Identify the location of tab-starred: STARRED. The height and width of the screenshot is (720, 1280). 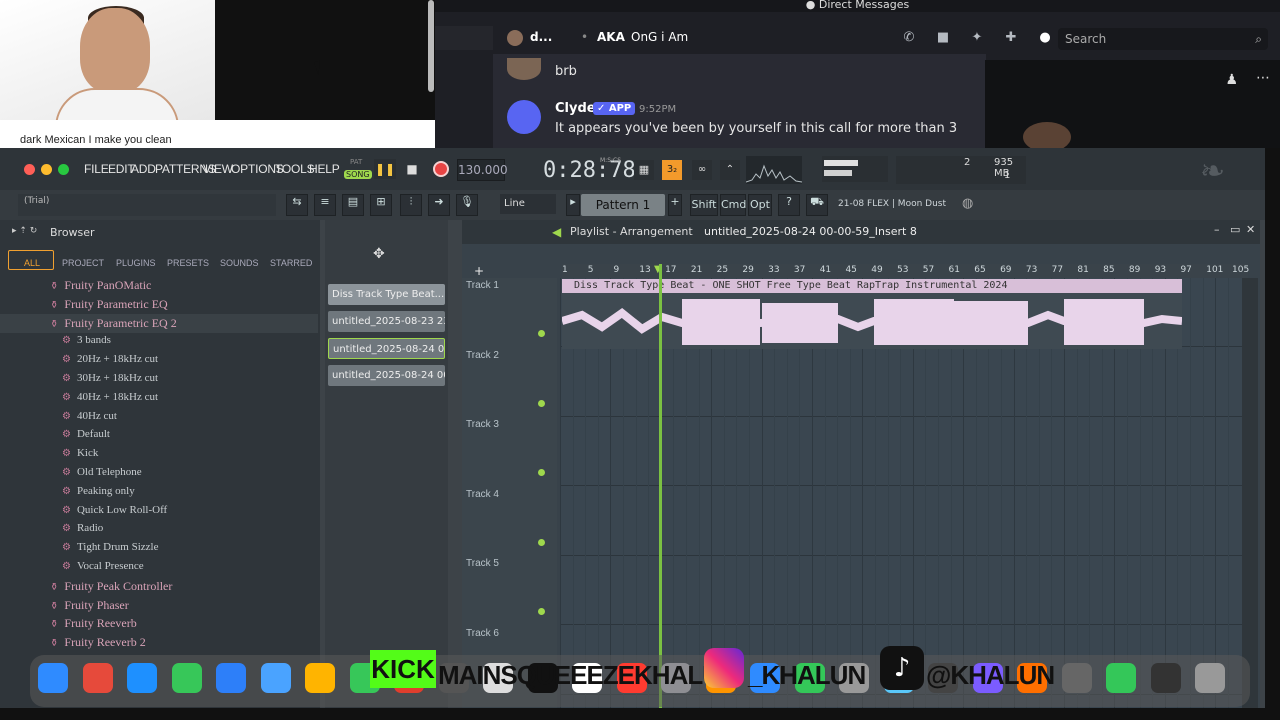
(291, 263).